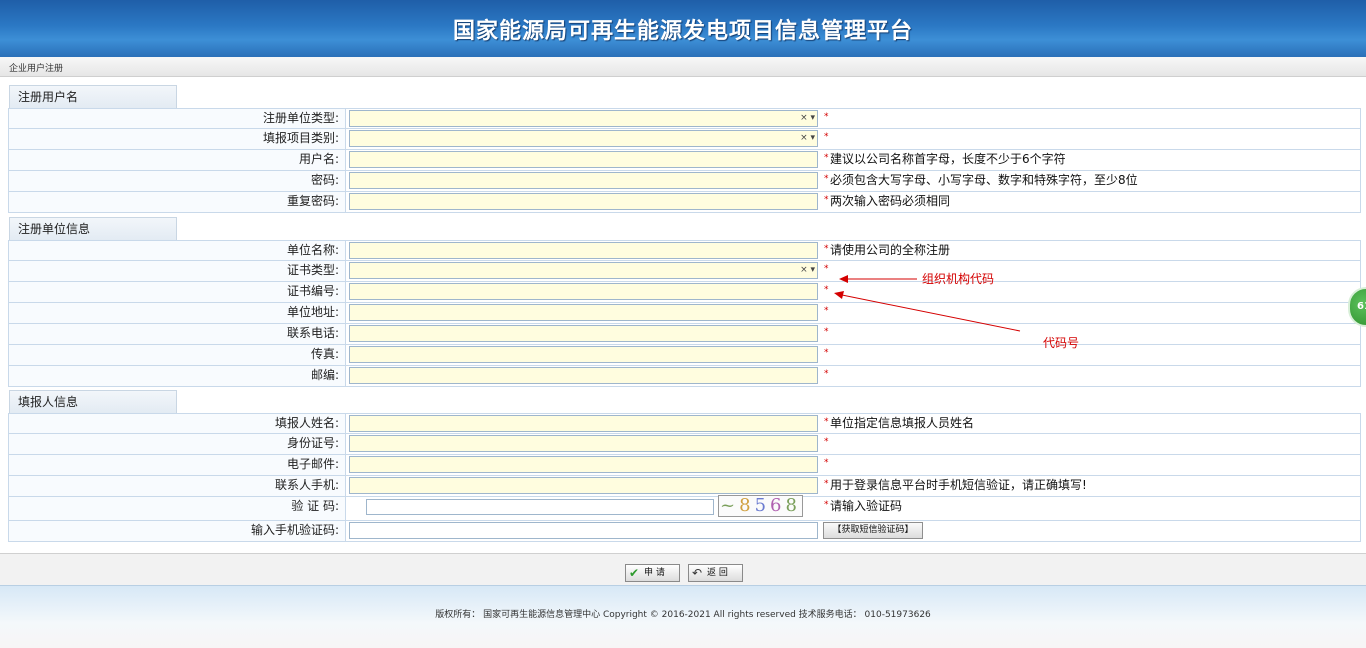 Image resolution: width=1366 pixels, height=648 pixels. I want to click on annotation-cert-type: 组织机构代码, so click(958, 279).